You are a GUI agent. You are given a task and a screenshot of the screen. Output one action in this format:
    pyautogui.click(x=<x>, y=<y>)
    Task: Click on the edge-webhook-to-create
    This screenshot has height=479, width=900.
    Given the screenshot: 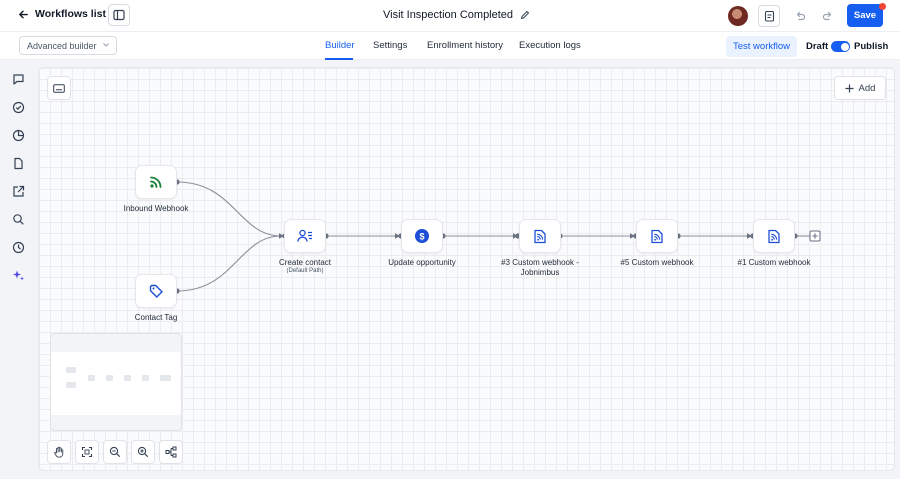 What is the action you would take?
    pyautogui.click(x=229, y=209)
    